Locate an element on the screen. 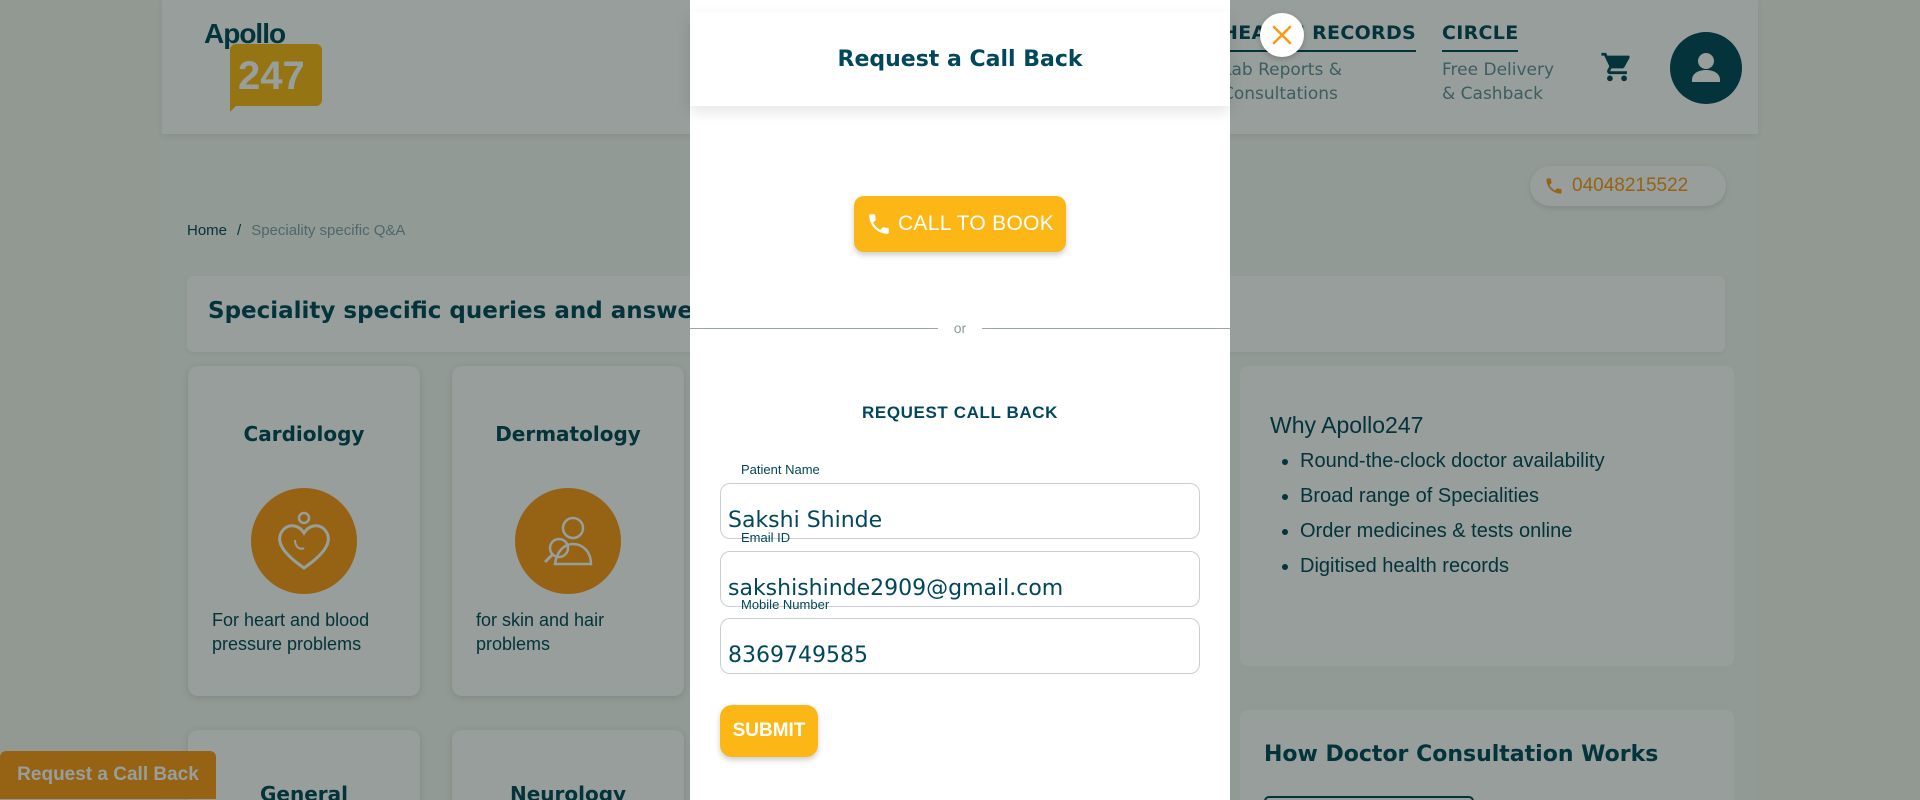 The width and height of the screenshot is (1920, 800). patient-name-input is located at coordinates (960, 511).